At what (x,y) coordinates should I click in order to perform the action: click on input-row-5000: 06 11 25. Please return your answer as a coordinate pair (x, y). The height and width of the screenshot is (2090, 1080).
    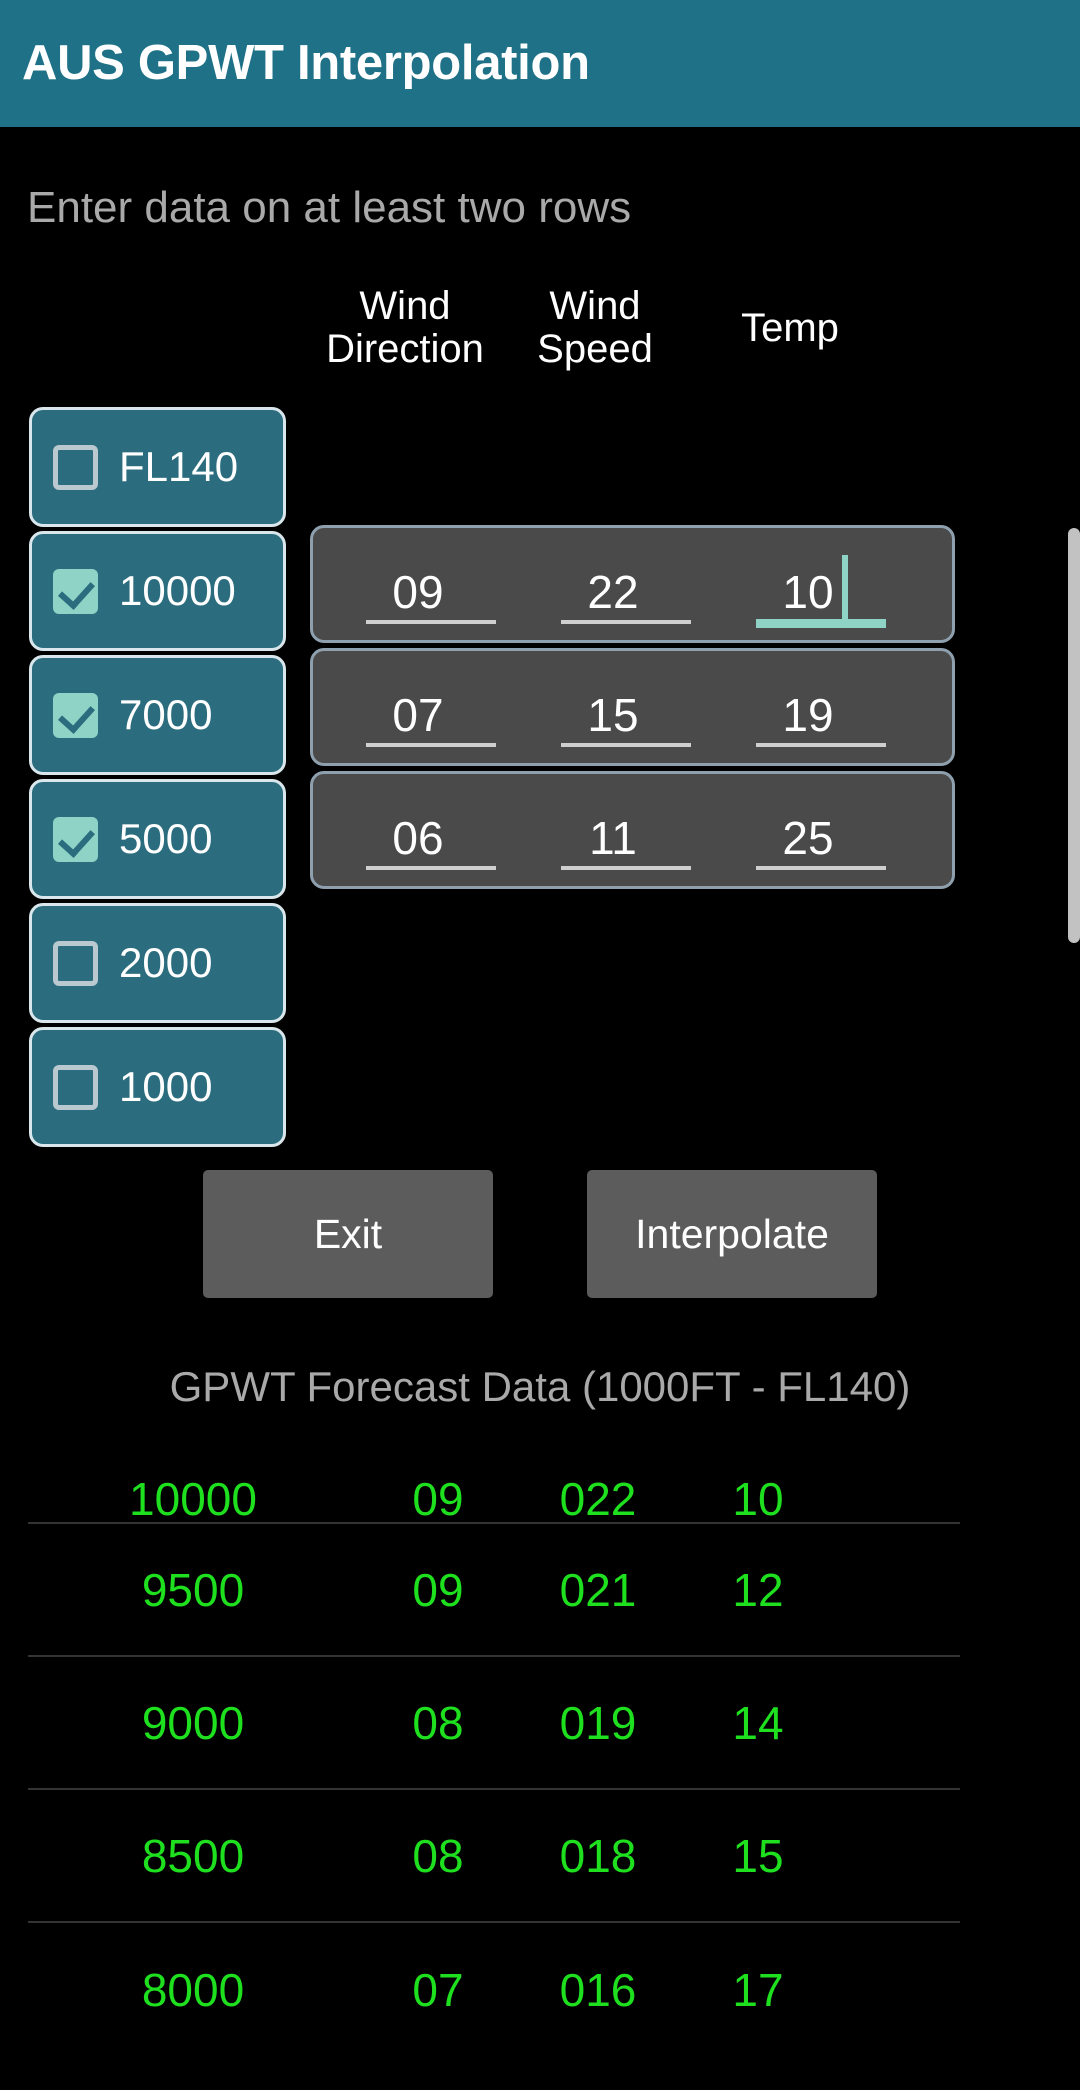
    Looking at the image, I should click on (632, 830).